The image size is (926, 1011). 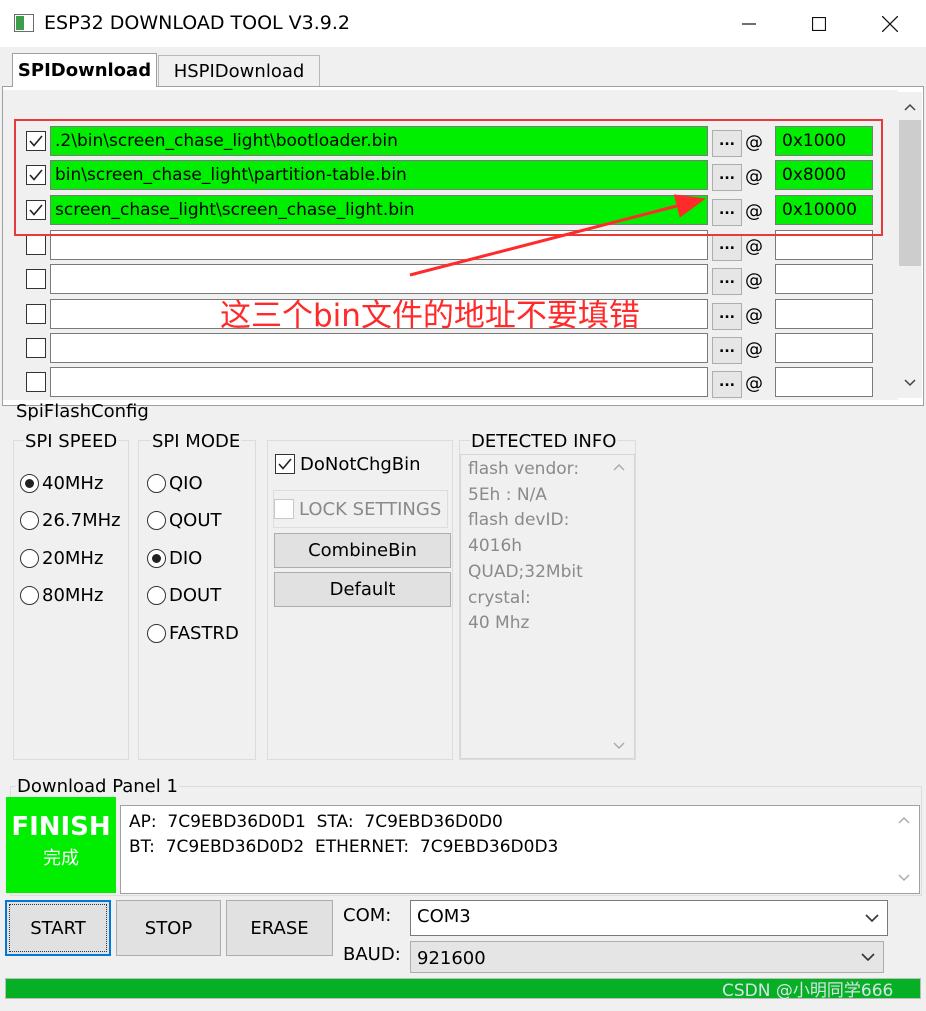 What do you see at coordinates (619, 746) in the screenshot?
I see `info-scroll-down-icon` at bounding box center [619, 746].